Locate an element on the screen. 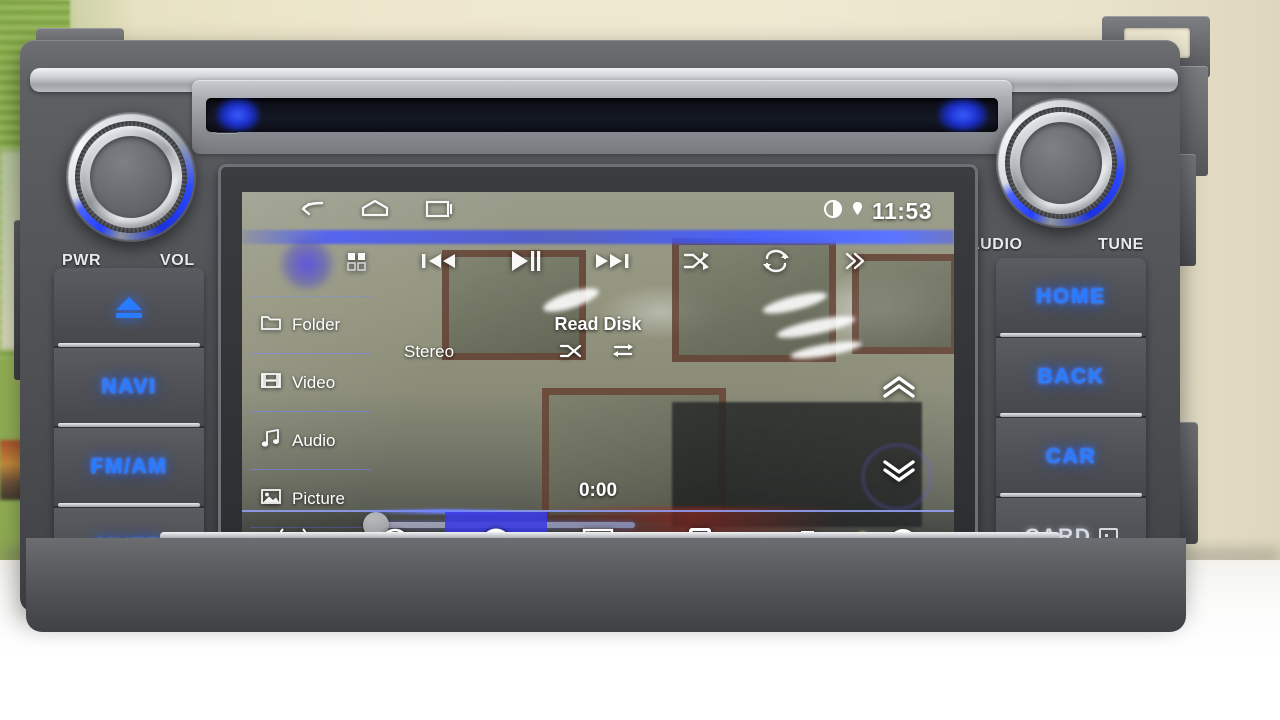 The height and width of the screenshot is (720, 1280). sidebar-item-audio: Audio is located at coordinates (311, 441).